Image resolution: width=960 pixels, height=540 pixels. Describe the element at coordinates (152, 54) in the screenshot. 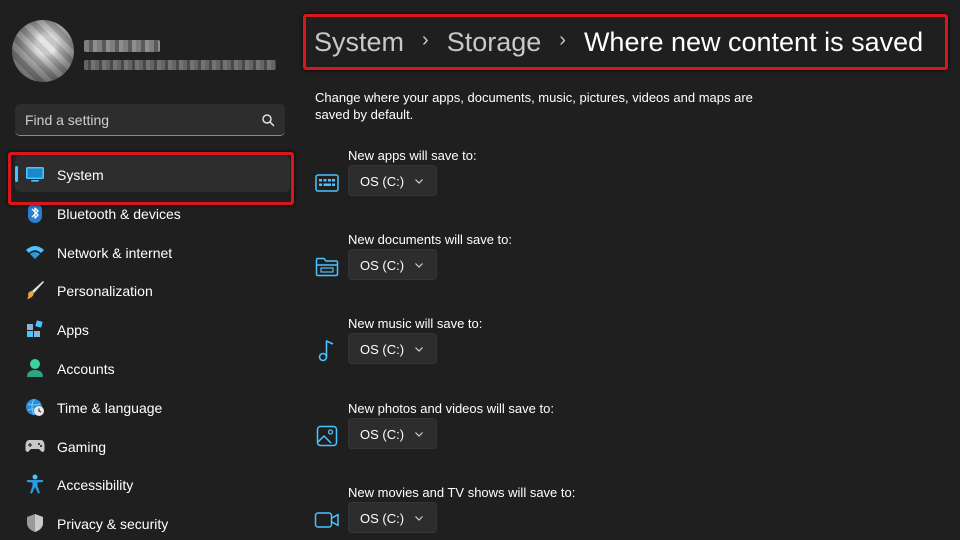

I see `user-profile` at that location.